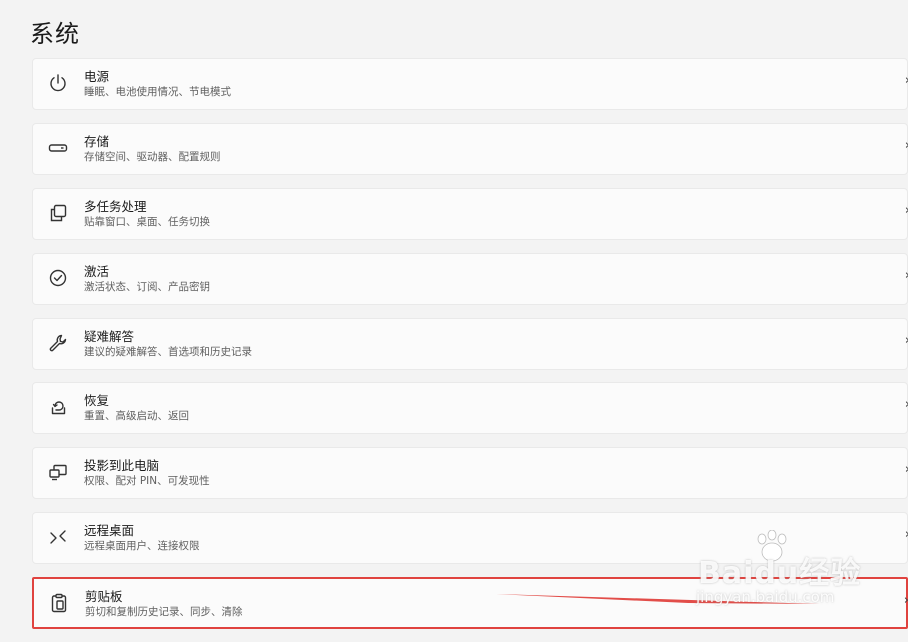 Image resolution: width=908 pixels, height=642 pixels. I want to click on settings-item-label: 多任务处理, so click(115, 206).